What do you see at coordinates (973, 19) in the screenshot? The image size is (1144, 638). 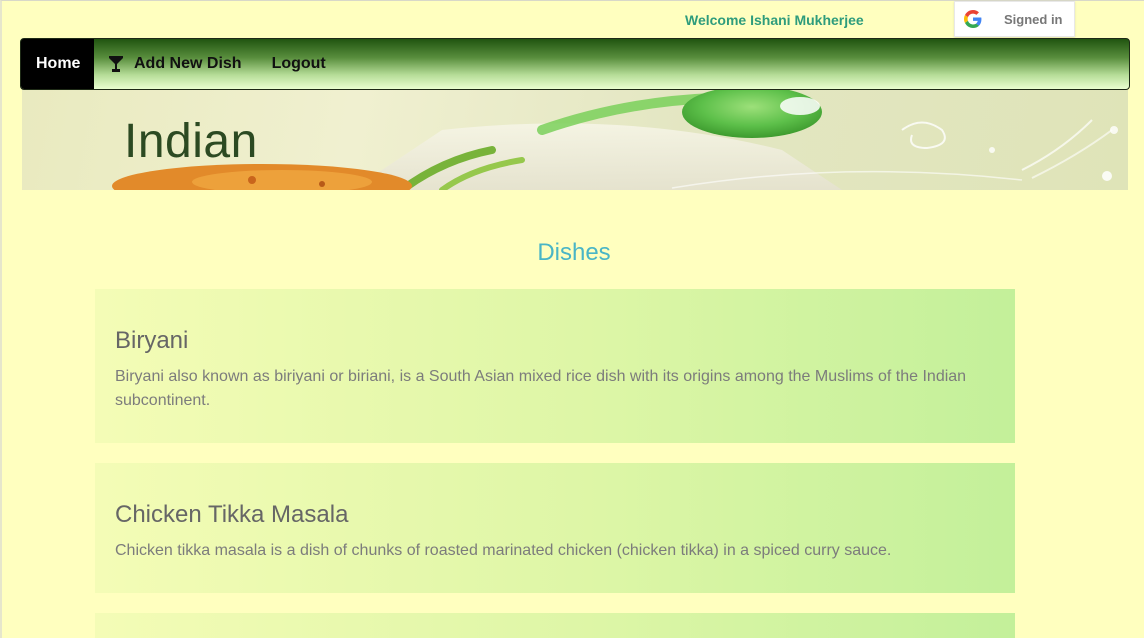 I see `google-g-icon` at bounding box center [973, 19].